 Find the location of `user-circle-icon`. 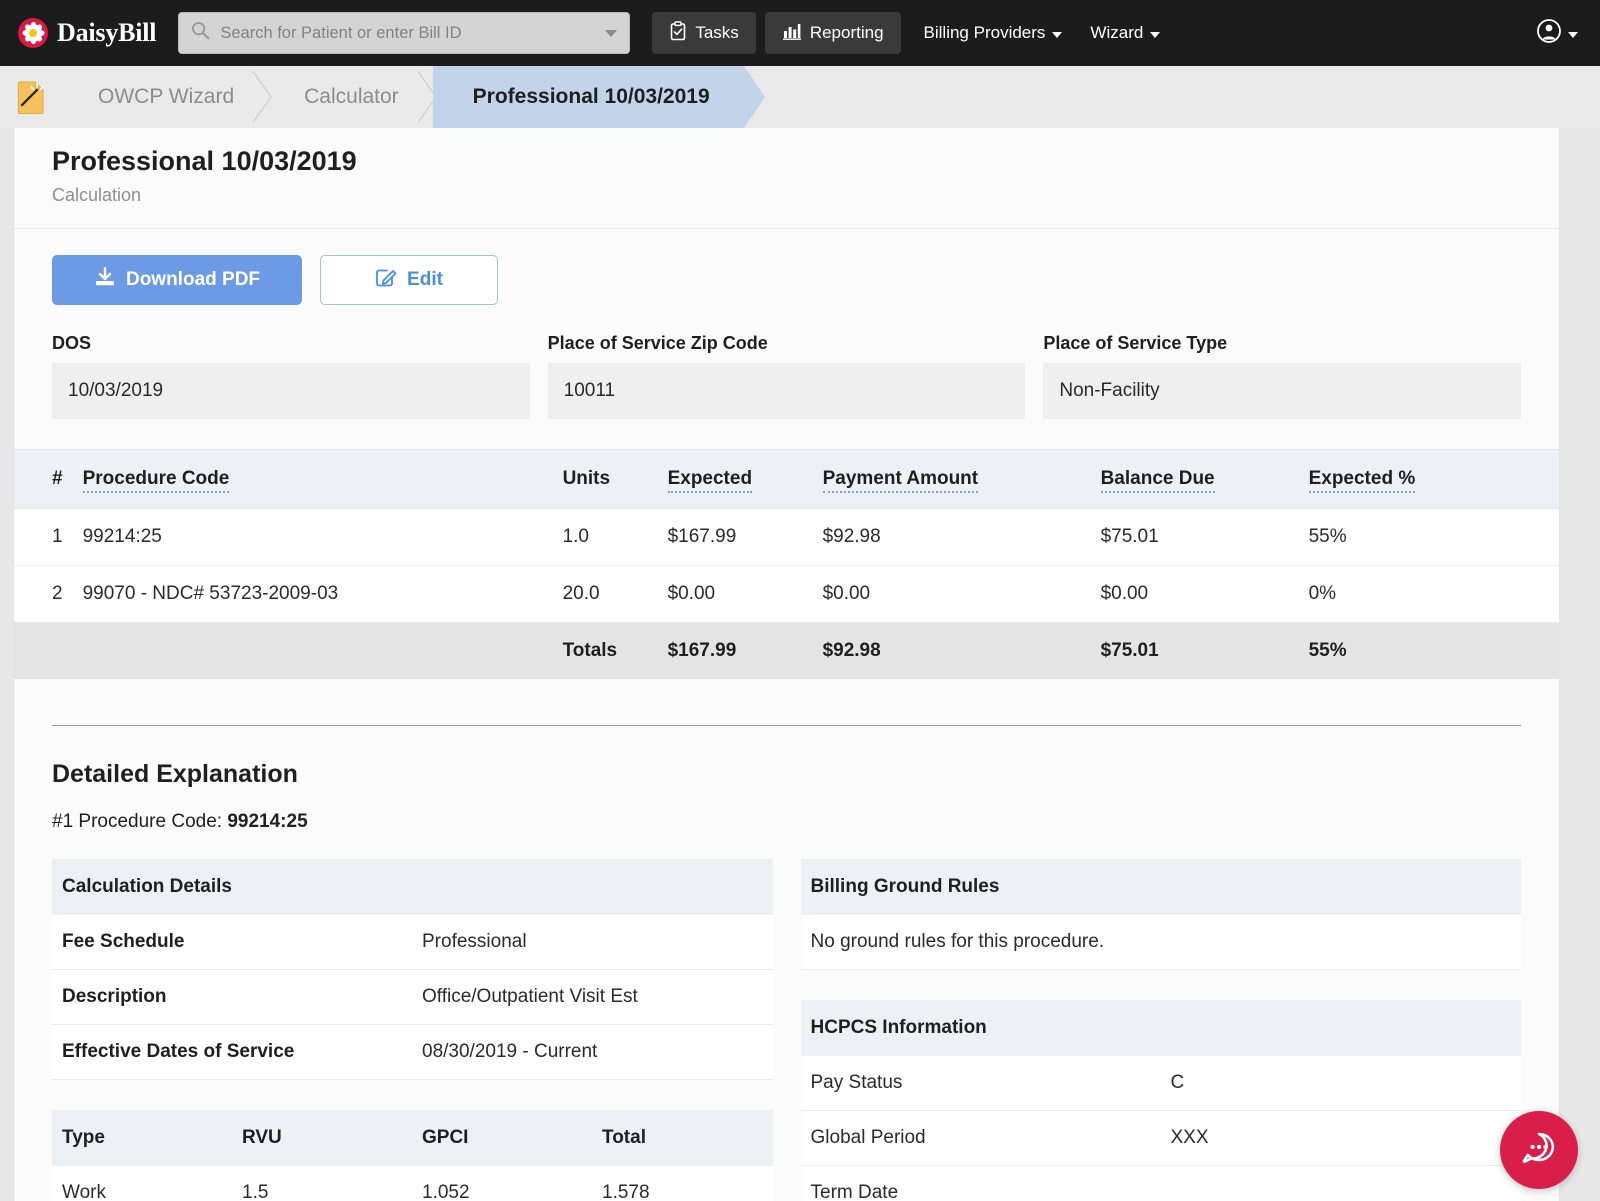

user-circle-icon is located at coordinates (1549, 33).